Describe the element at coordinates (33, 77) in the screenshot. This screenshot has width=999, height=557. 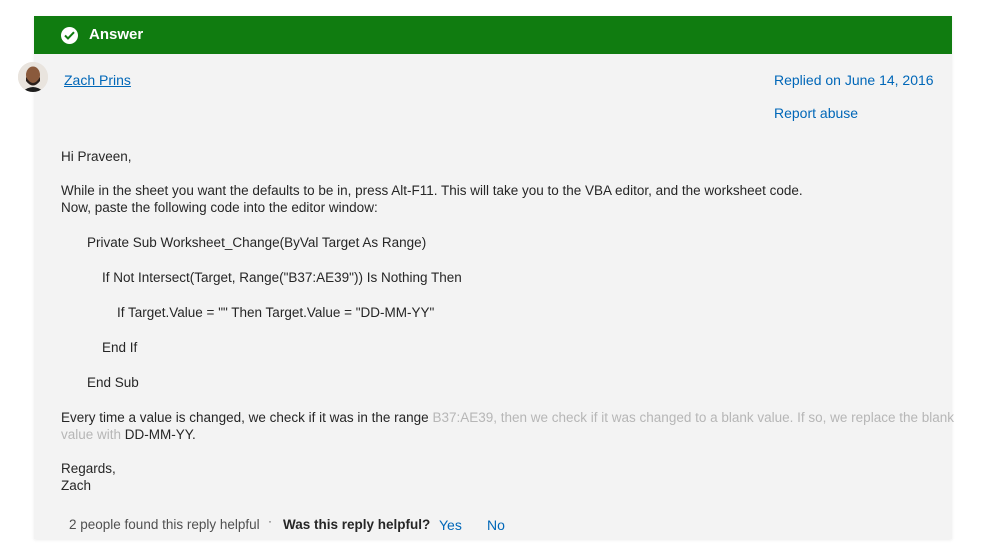
I see `avatar-icon` at that location.